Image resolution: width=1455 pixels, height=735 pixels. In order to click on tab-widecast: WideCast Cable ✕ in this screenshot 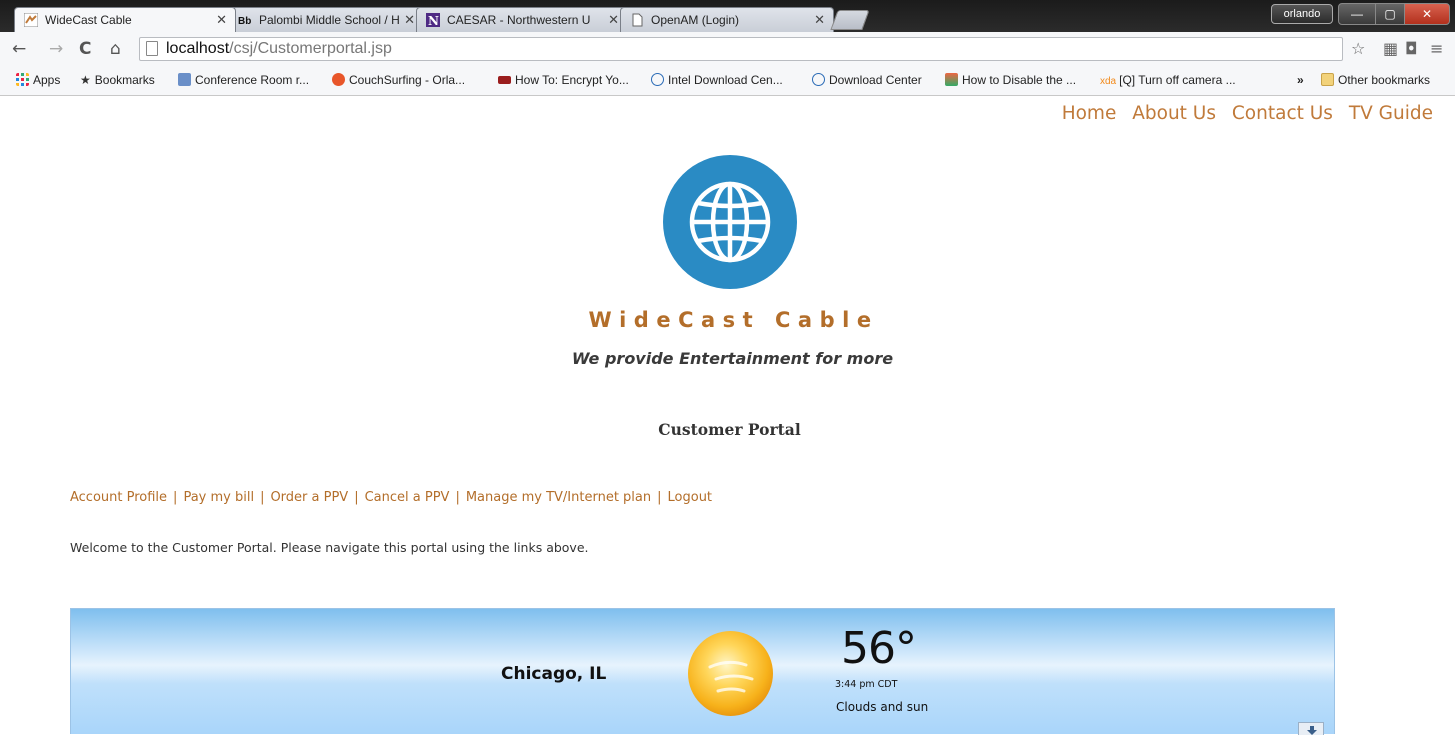, I will do `click(125, 19)`.